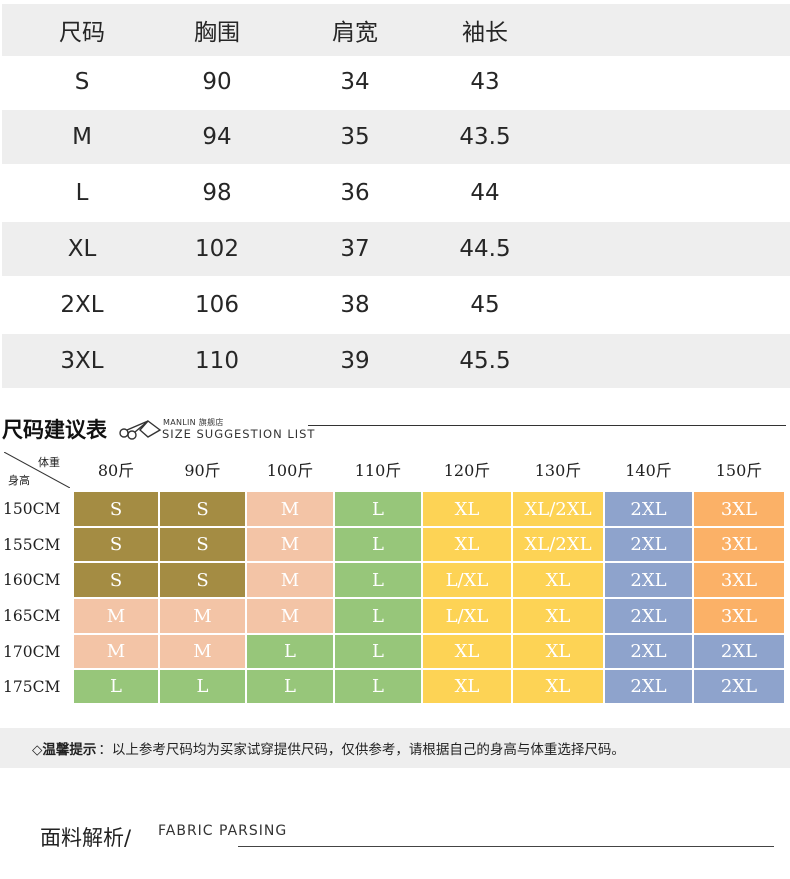 Image resolution: width=790 pixels, height=879 pixels. I want to click on suggestion-subtitle: SIZE SUGGESTION LIST, so click(239, 434).